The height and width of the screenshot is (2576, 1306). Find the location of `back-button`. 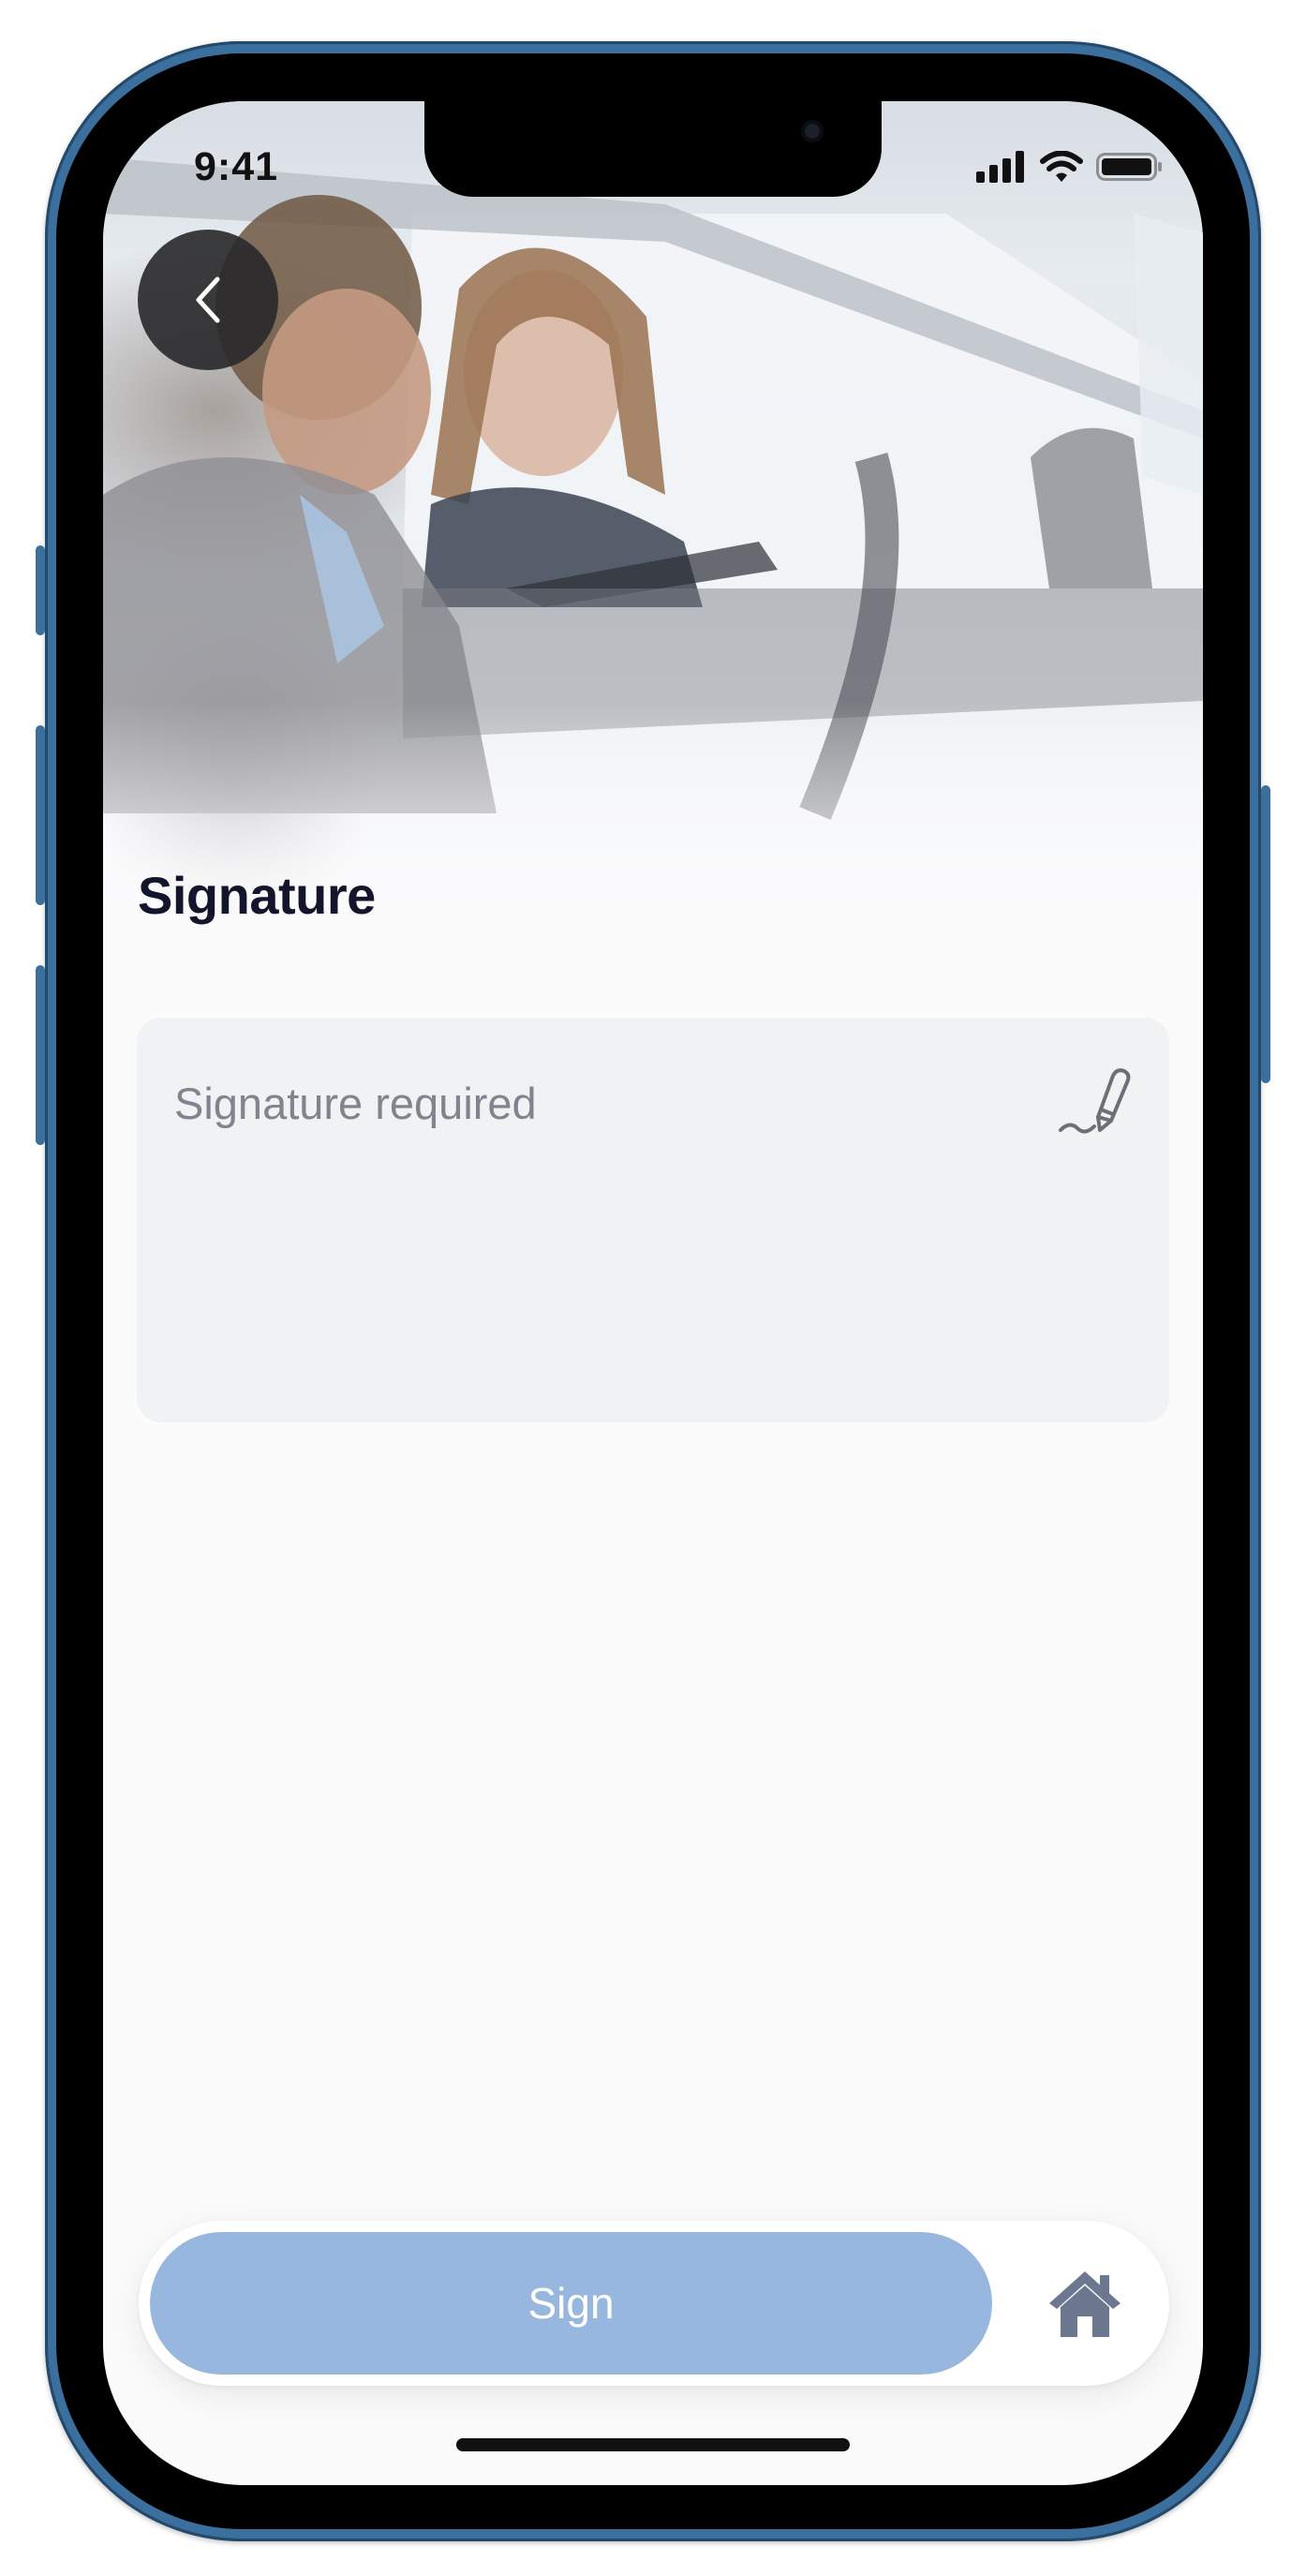

back-button is located at coordinates (208, 300).